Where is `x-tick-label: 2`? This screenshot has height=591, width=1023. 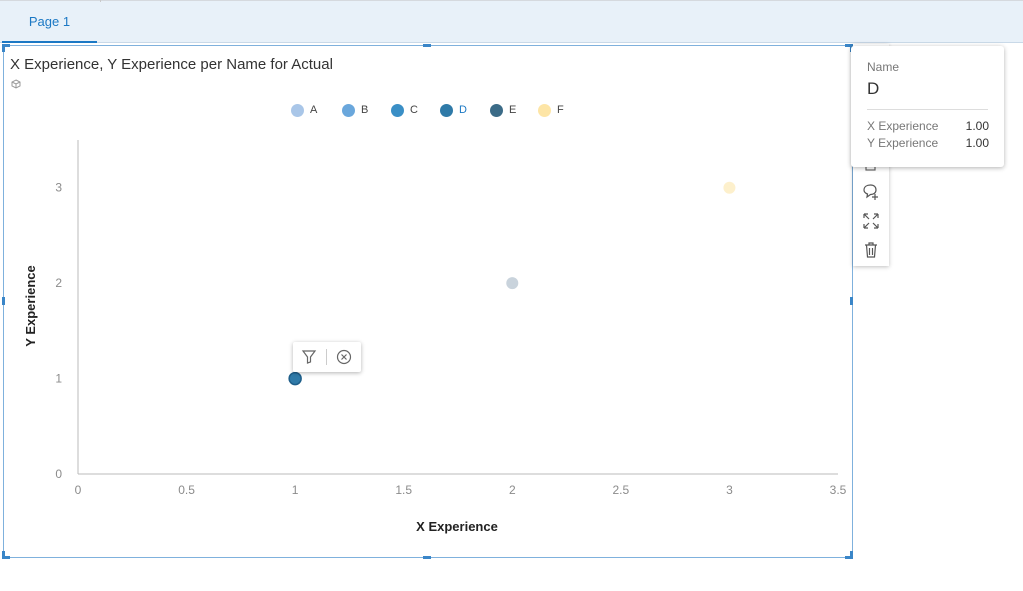 x-tick-label: 2 is located at coordinates (512, 490).